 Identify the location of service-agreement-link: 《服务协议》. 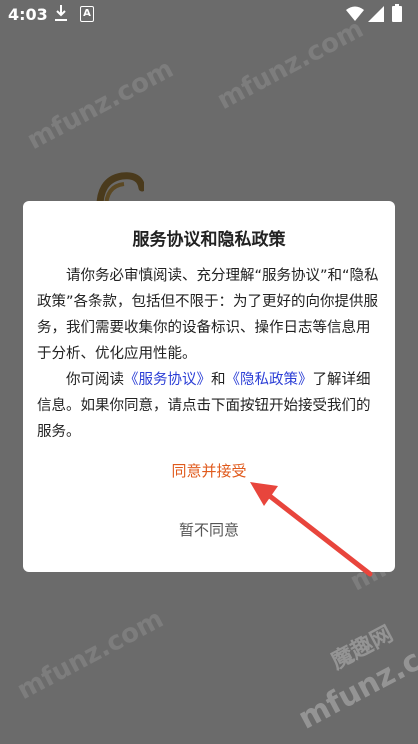
(167, 380).